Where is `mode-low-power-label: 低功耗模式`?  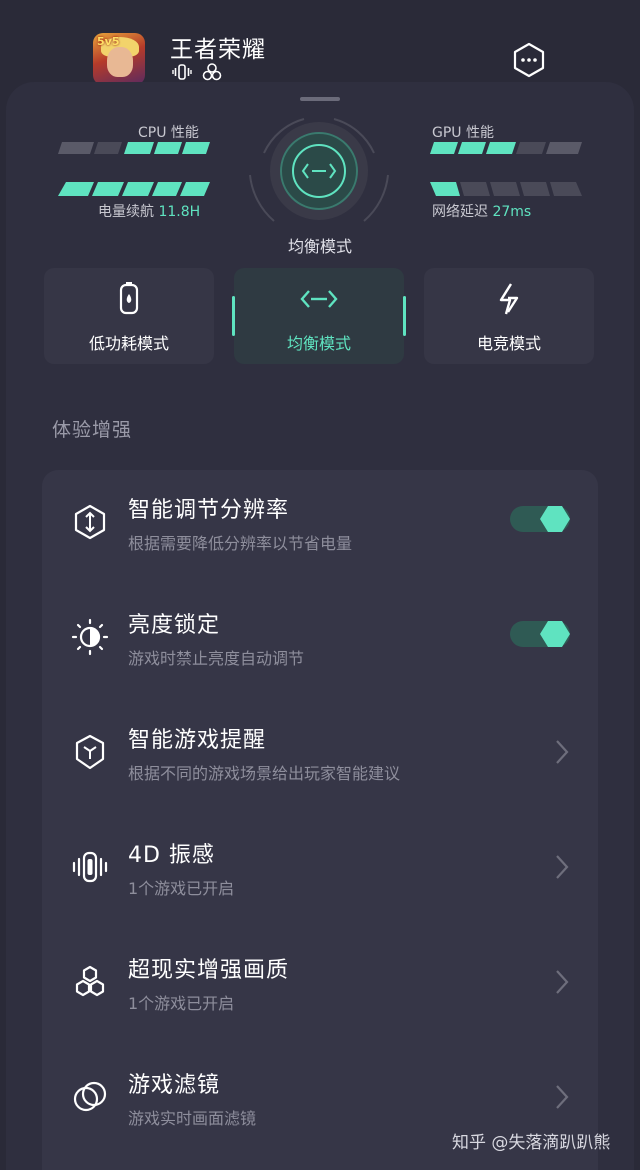 mode-low-power-label: 低功耗模式 is located at coordinates (128, 343).